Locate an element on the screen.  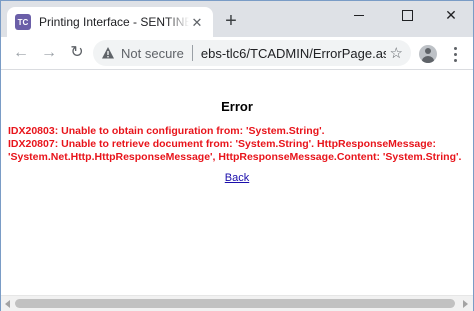
back-link-row: Back is located at coordinates (237, 178).